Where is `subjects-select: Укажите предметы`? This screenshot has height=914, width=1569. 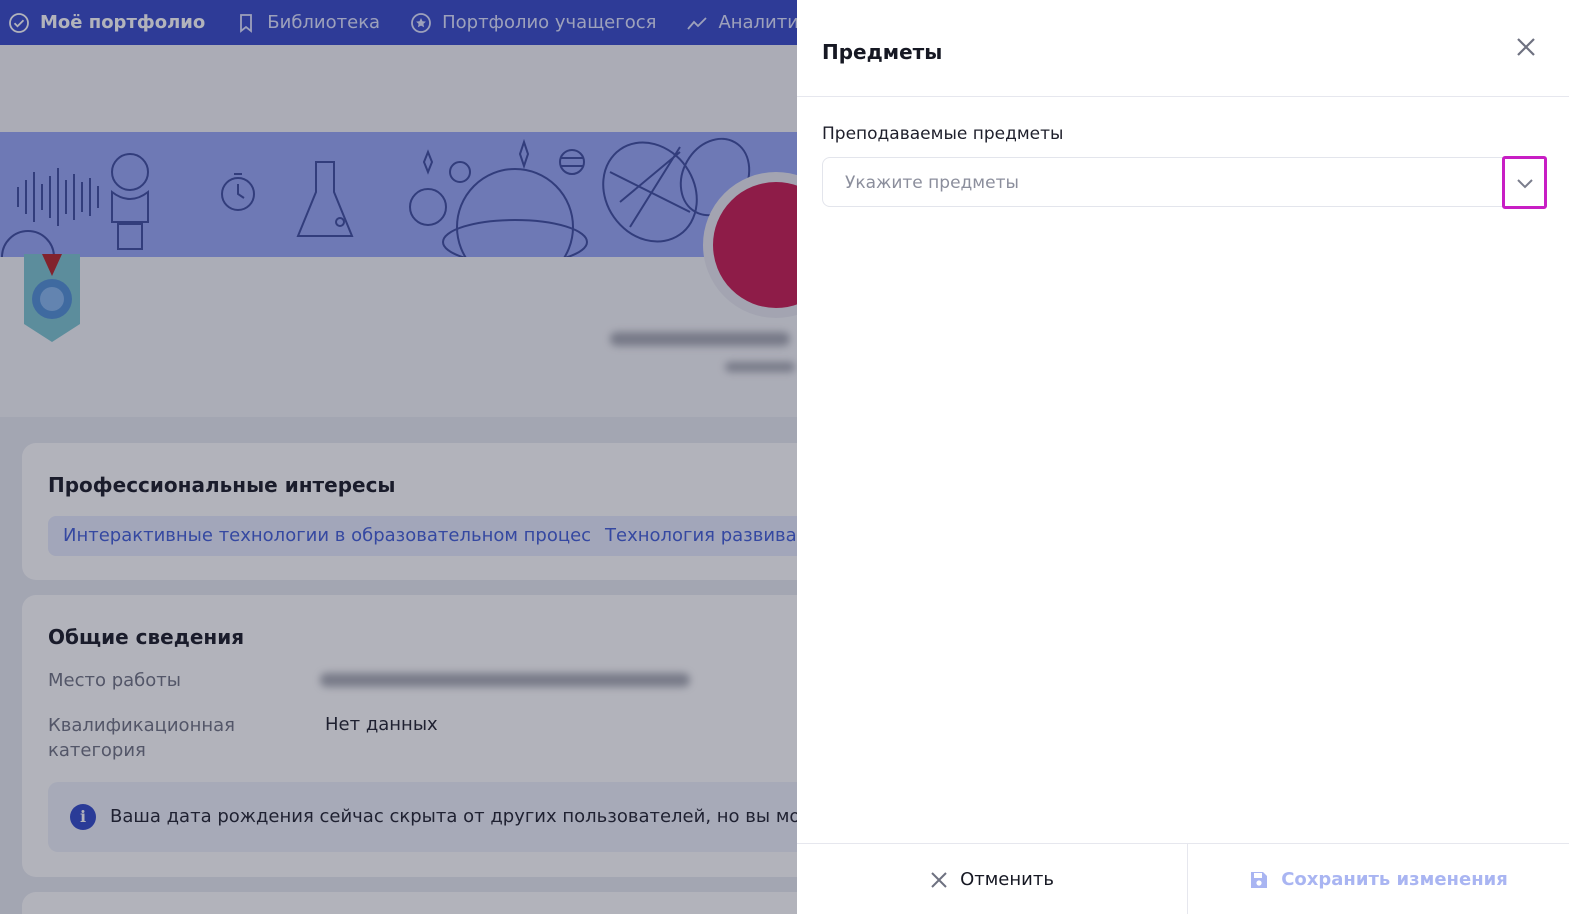 subjects-select: Укажите предметы is located at coordinates (1184, 182).